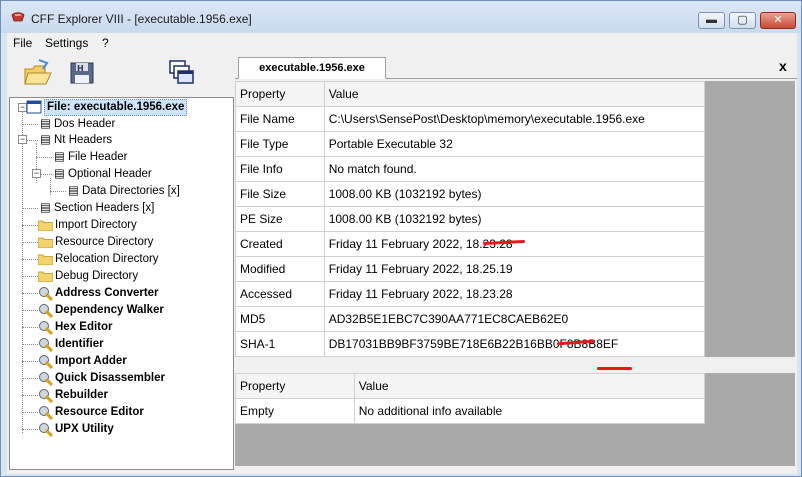  Describe the element at coordinates (105, 43) in the screenshot. I see `menu-help: ?` at that location.